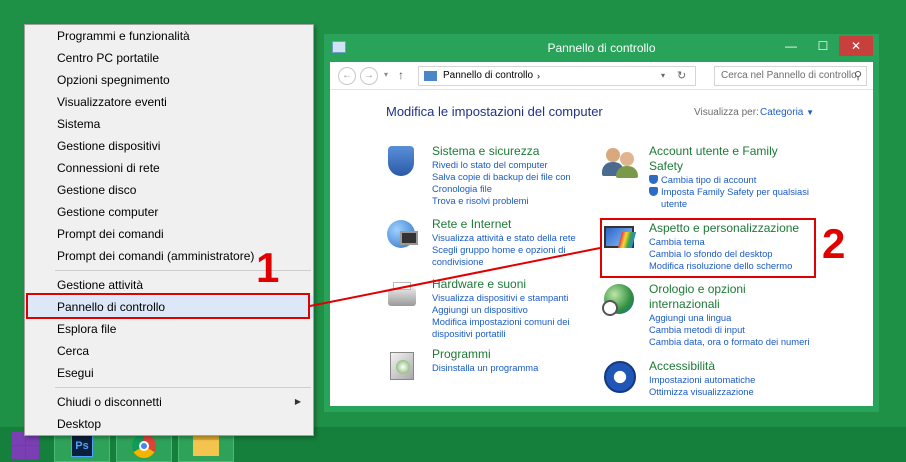 Image resolution: width=906 pixels, height=462 pixels. Describe the element at coordinates (455, 277) in the screenshot. I see `annotation-connector` at that location.